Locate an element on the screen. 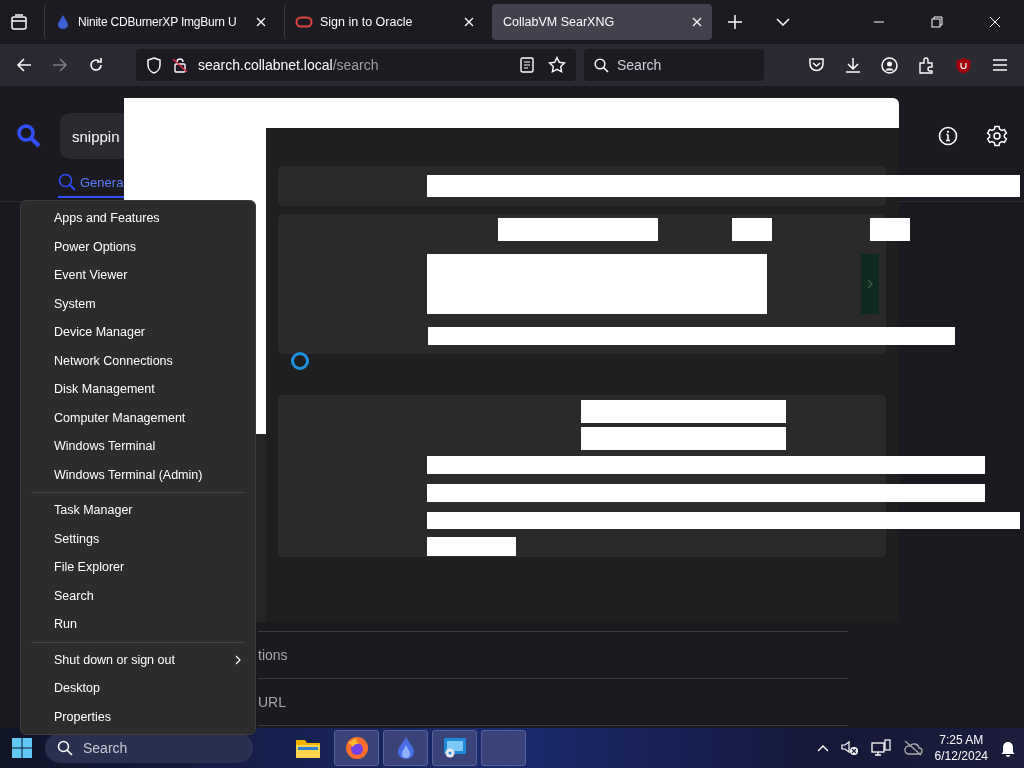 This screenshot has width=1024, height=768. account-icon is located at coordinates (889, 65).